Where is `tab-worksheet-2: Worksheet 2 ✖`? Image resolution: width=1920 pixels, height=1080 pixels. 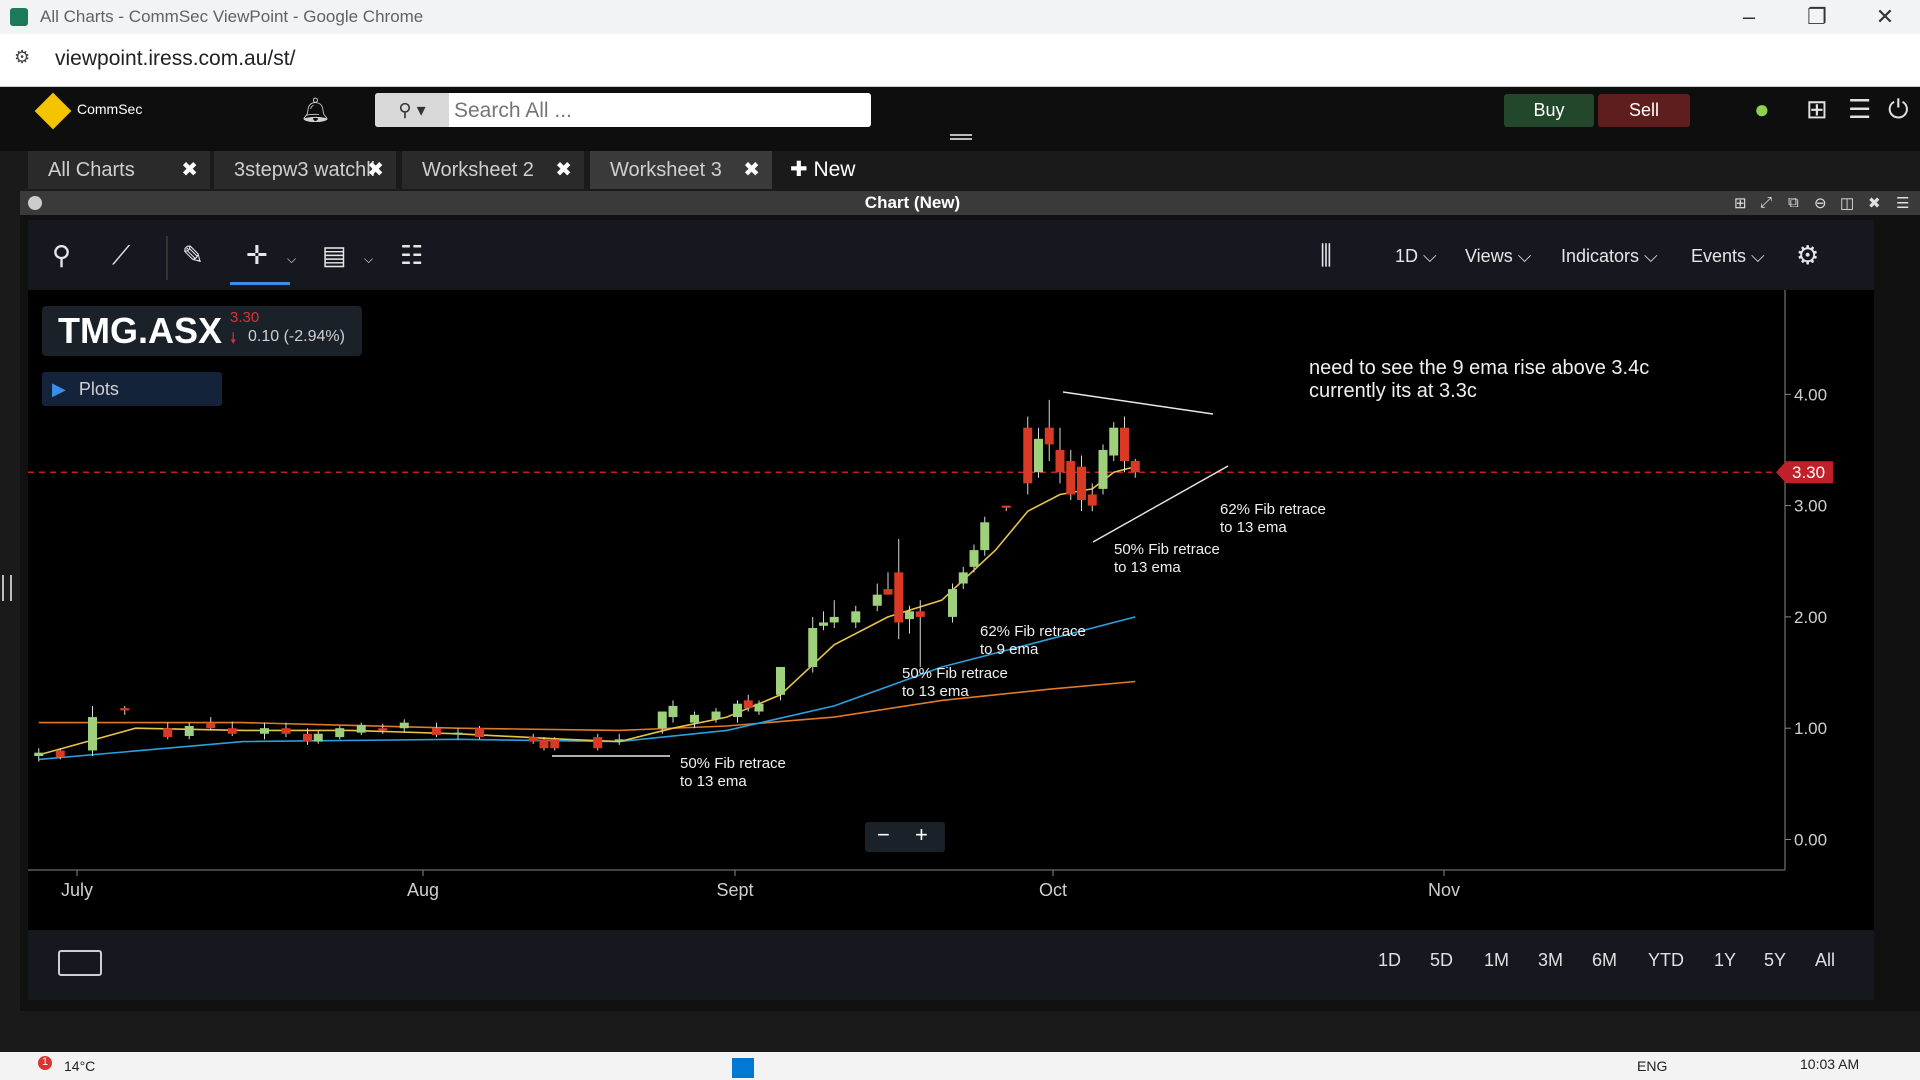
tab-worksheet-2: Worksheet 2 ✖ is located at coordinates (493, 170).